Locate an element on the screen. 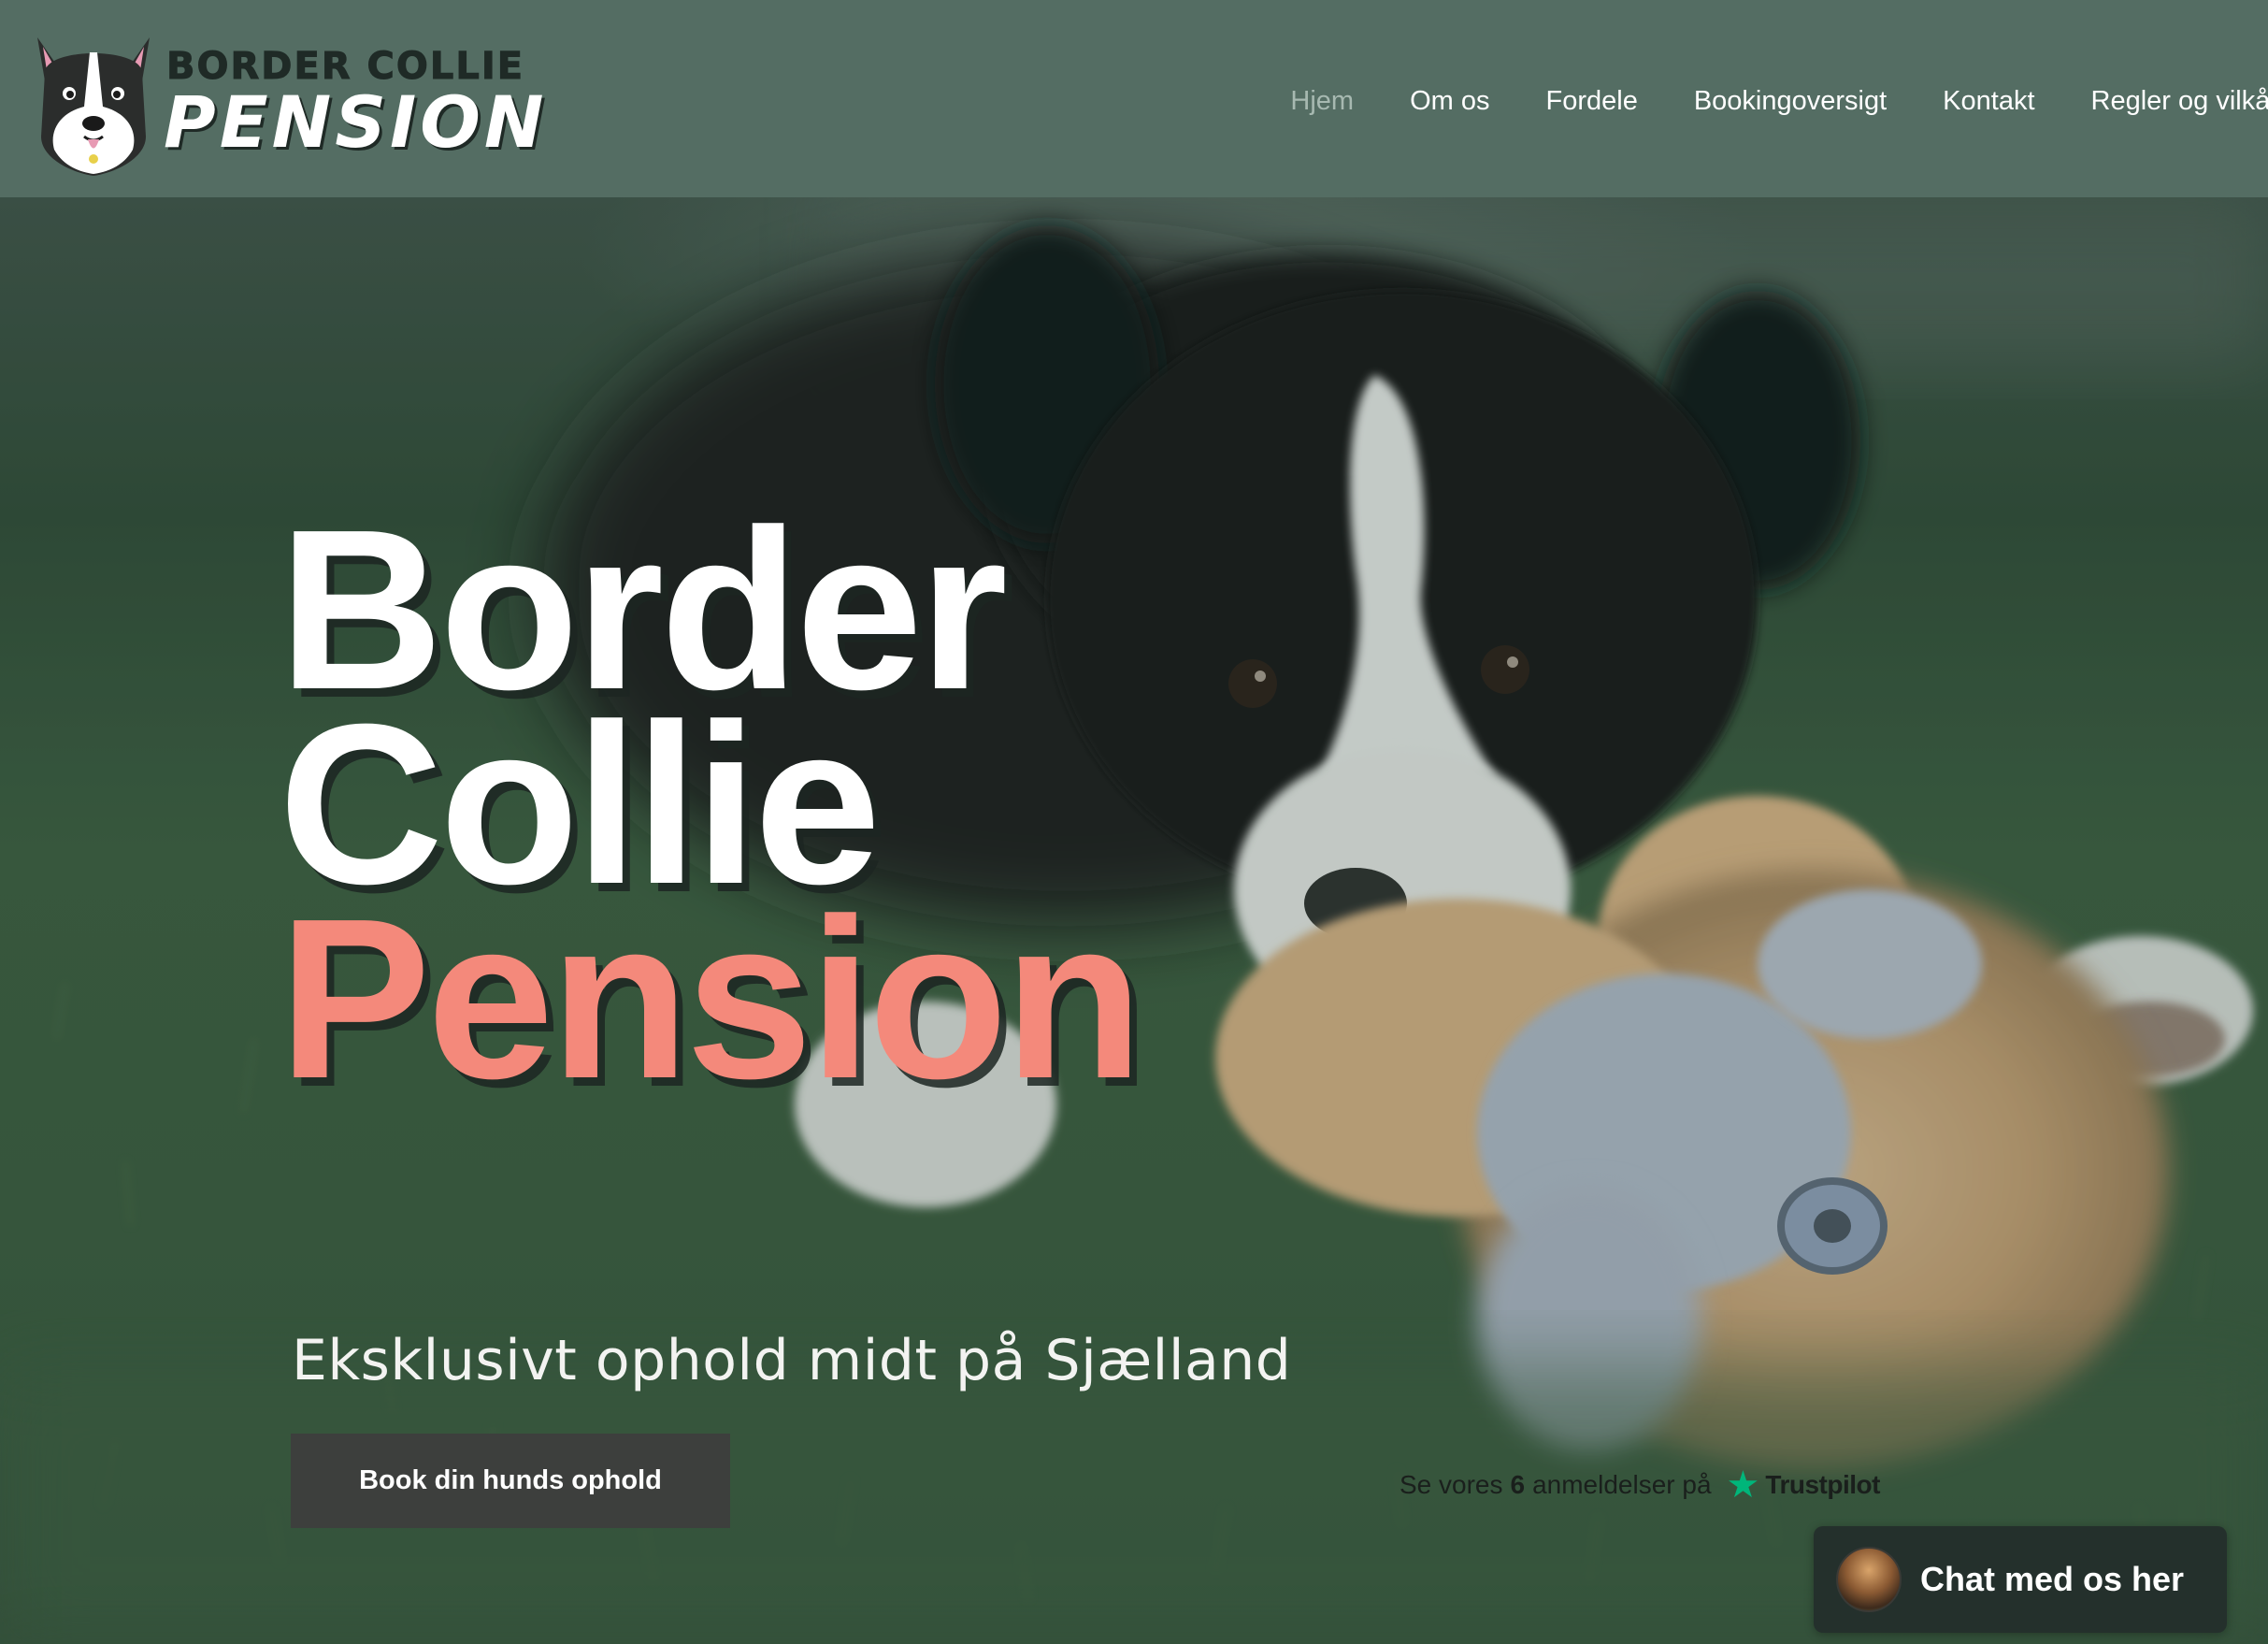  hero-subtitle: Eksklusivt ophold midt på Sjælland is located at coordinates (792, 1360).